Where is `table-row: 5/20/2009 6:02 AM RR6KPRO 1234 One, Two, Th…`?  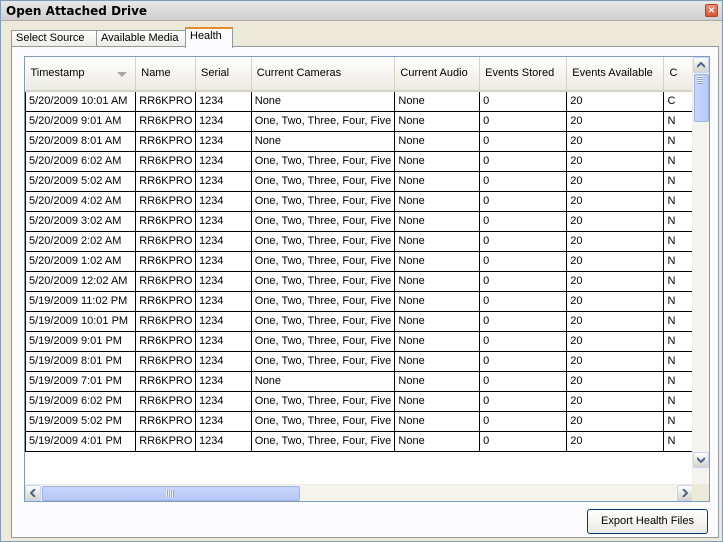 table-row: 5/20/2009 6:02 AM RR6KPRO 1234 One, Two, Th… is located at coordinates (359, 161).